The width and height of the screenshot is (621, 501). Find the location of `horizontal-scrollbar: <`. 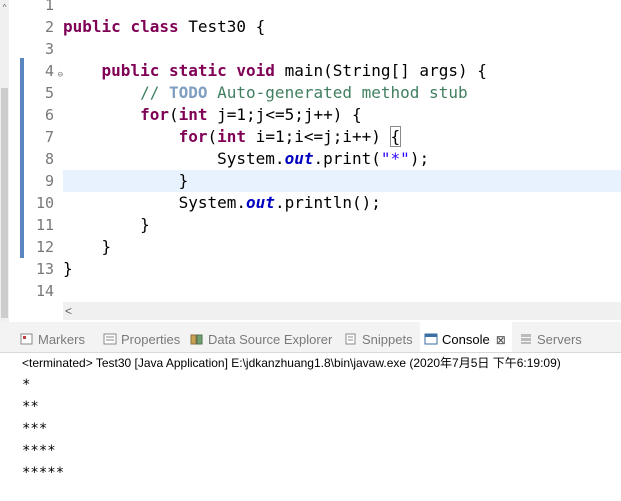

horizontal-scrollbar: < is located at coordinates (342, 311).